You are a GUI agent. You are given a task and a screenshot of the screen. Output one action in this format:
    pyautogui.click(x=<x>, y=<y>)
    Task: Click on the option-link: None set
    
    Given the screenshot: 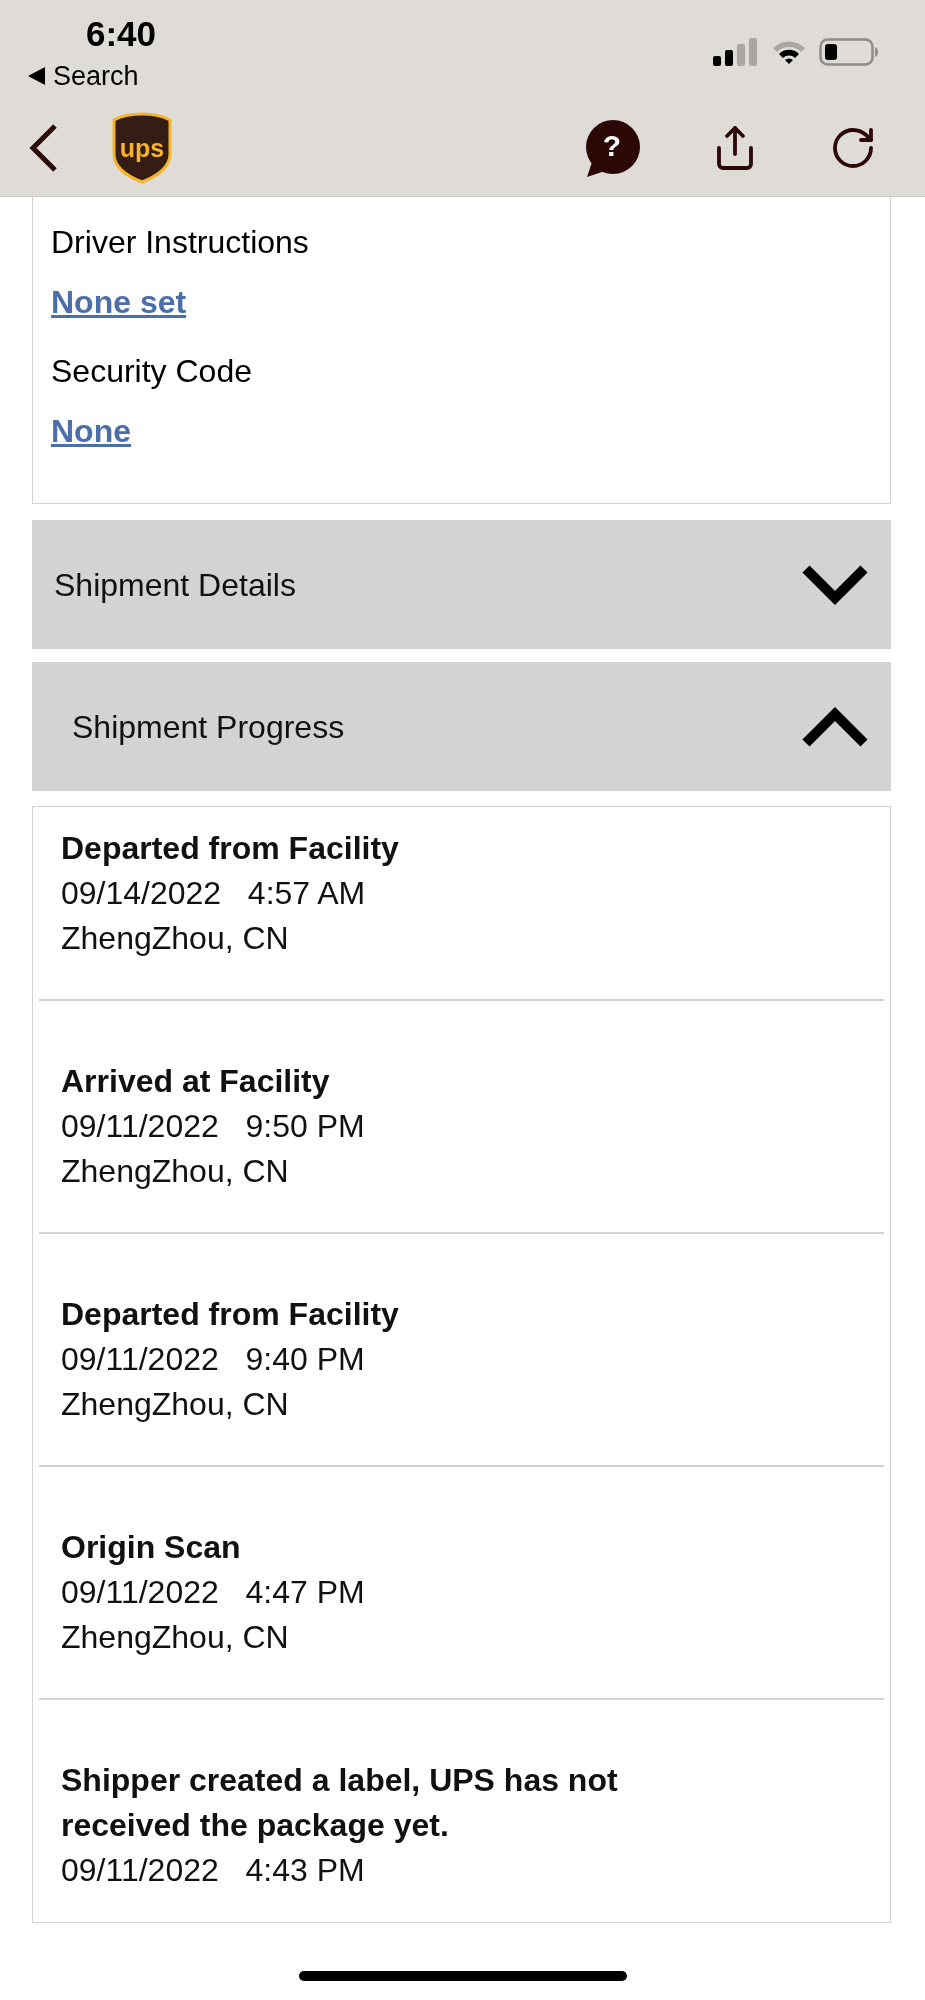 What is the action you would take?
    pyautogui.click(x=119, y=302)
    